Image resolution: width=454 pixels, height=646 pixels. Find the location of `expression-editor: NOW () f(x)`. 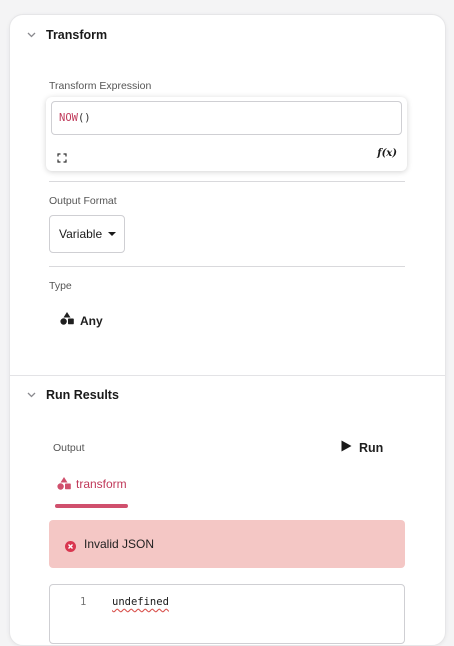

expression-editor: NOW () f(x) is located at coordinates (226, 134).